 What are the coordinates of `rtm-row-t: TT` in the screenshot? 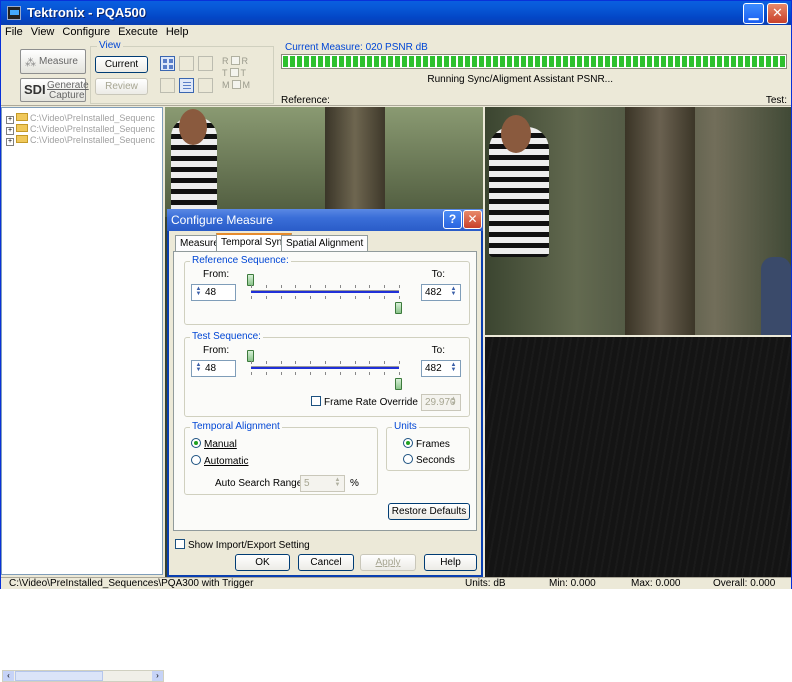 It's located at (234, 73).